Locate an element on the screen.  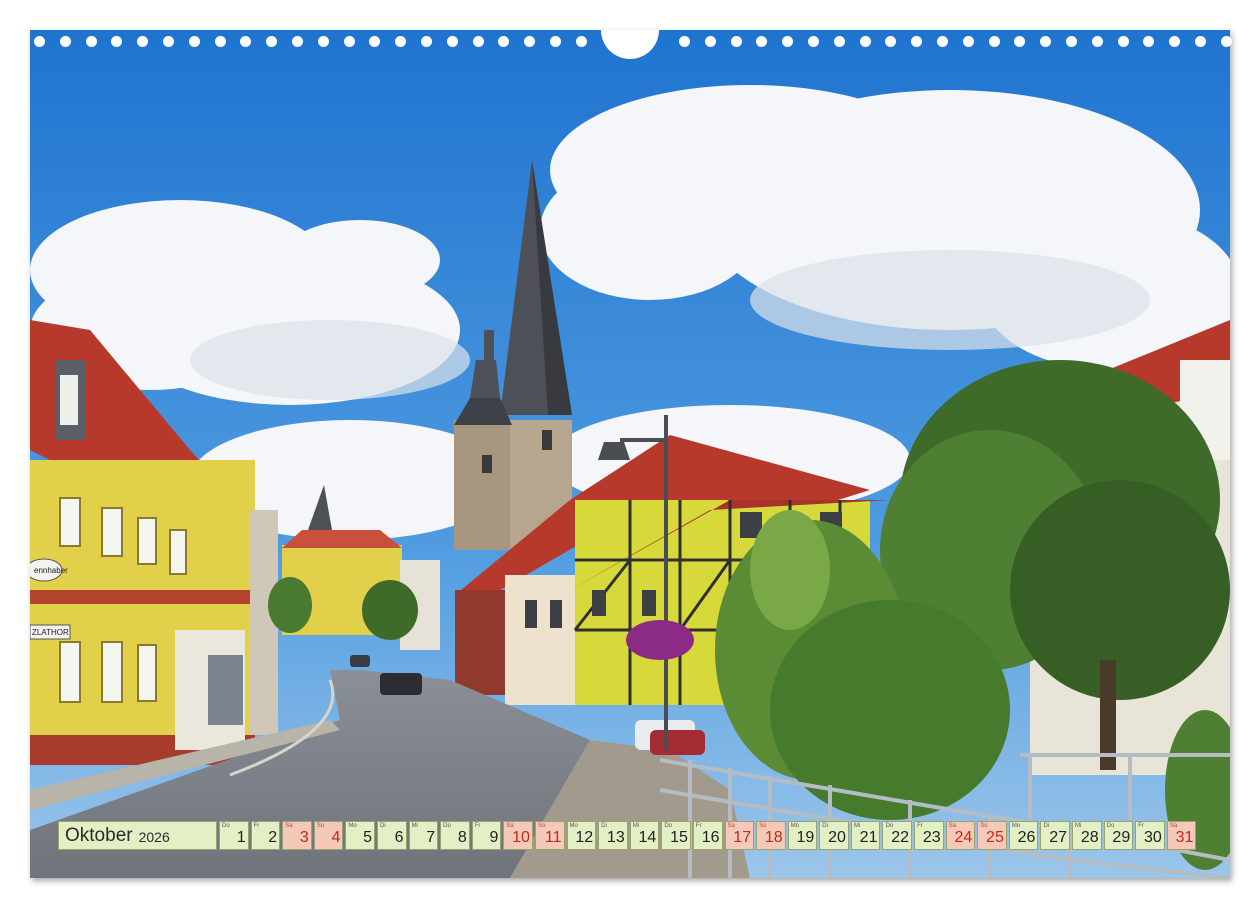
day-cell: So 11 is located at coordinates (549, 835).